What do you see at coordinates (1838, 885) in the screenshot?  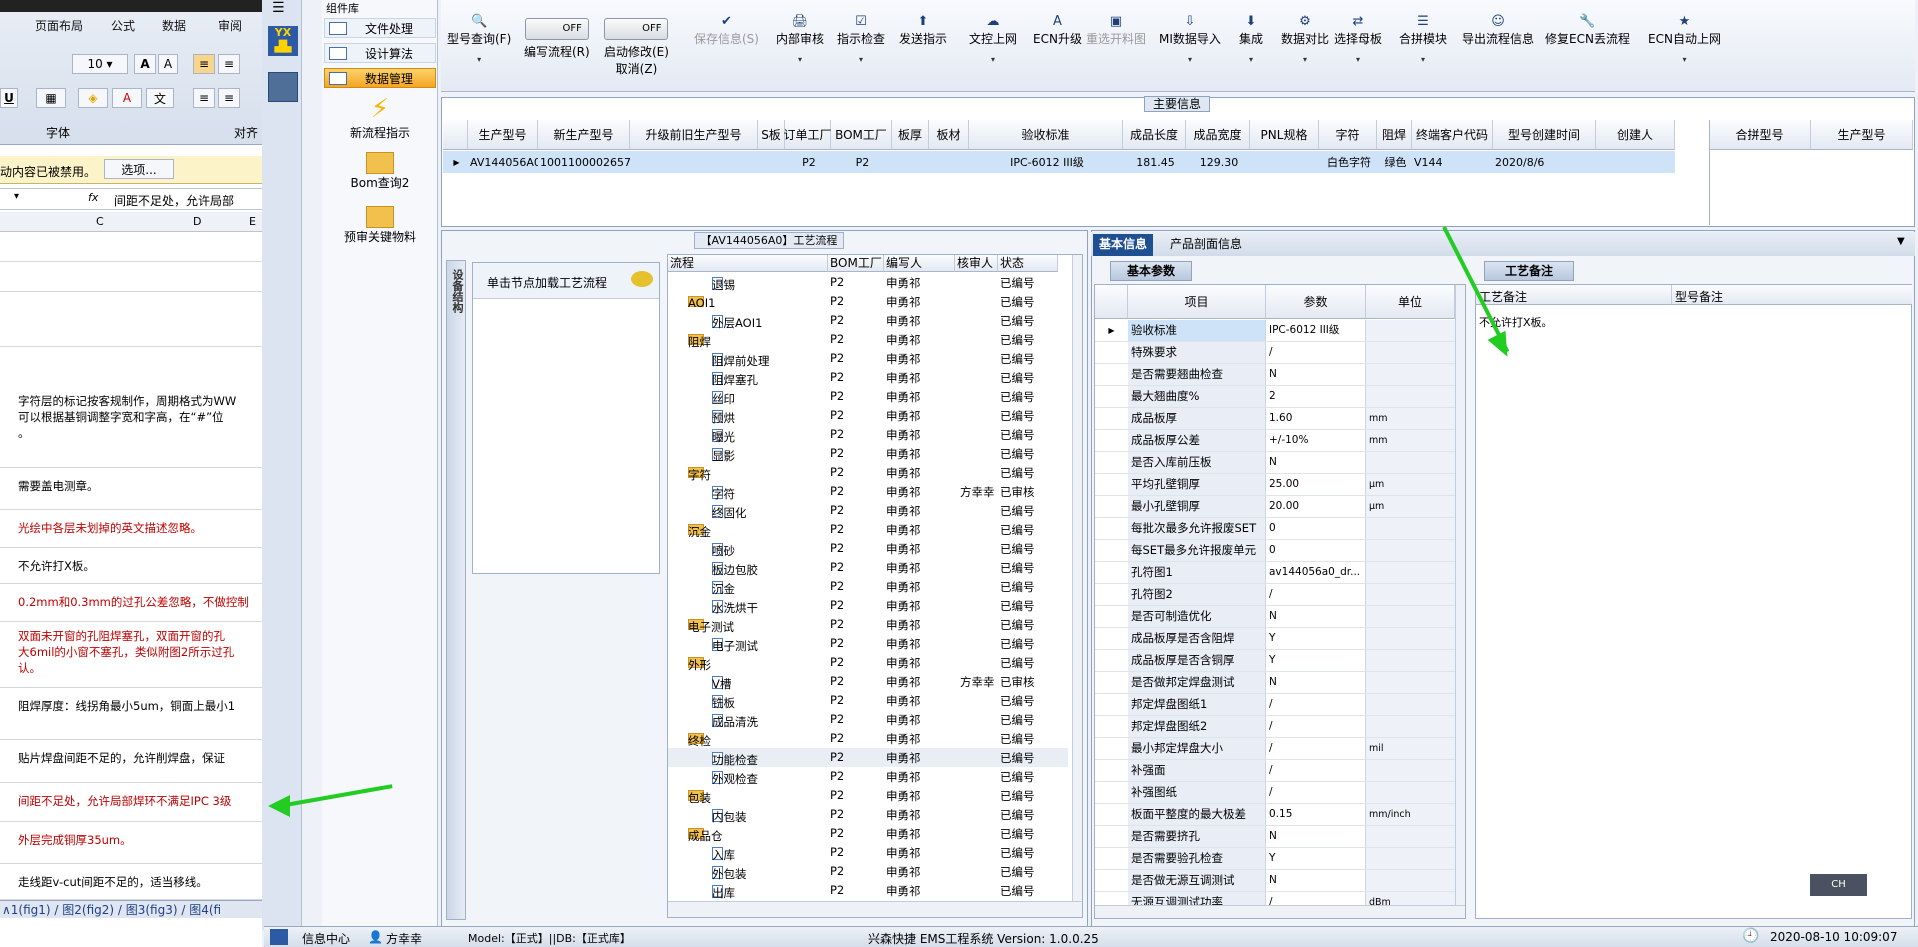 I see `ime-indicator: CH` at bounding box center [1838, 885].